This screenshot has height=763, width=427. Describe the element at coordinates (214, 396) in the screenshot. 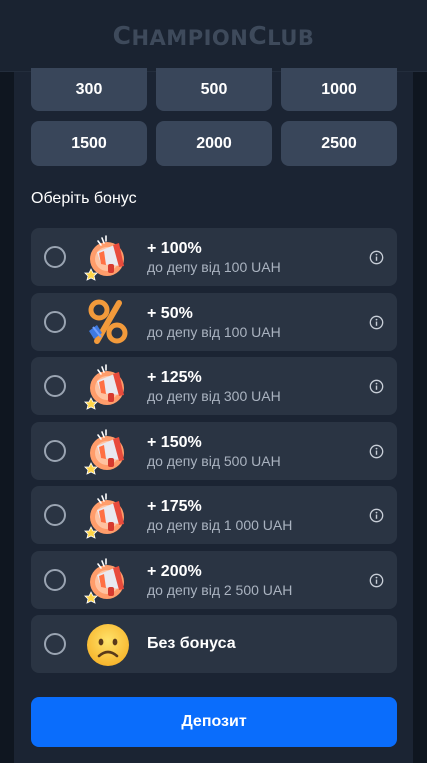

I see `bonus-condition: до депу від 300 UAH` at that location.